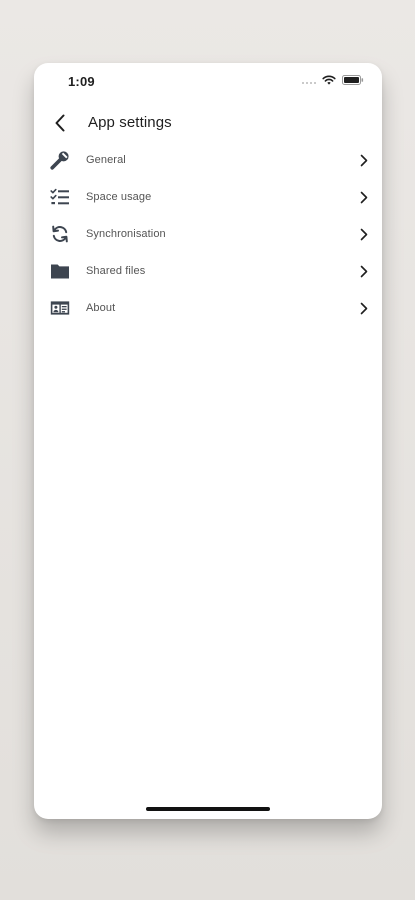  I want to click on menu-item-space-usage: Space usage, so click(208, 197).